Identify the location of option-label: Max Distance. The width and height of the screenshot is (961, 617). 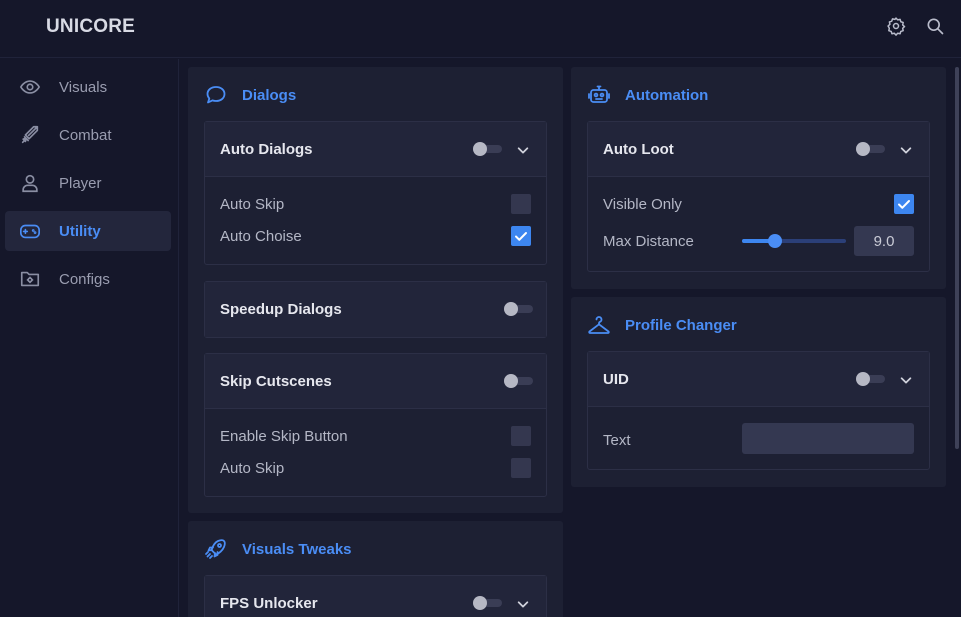
(648, 241).